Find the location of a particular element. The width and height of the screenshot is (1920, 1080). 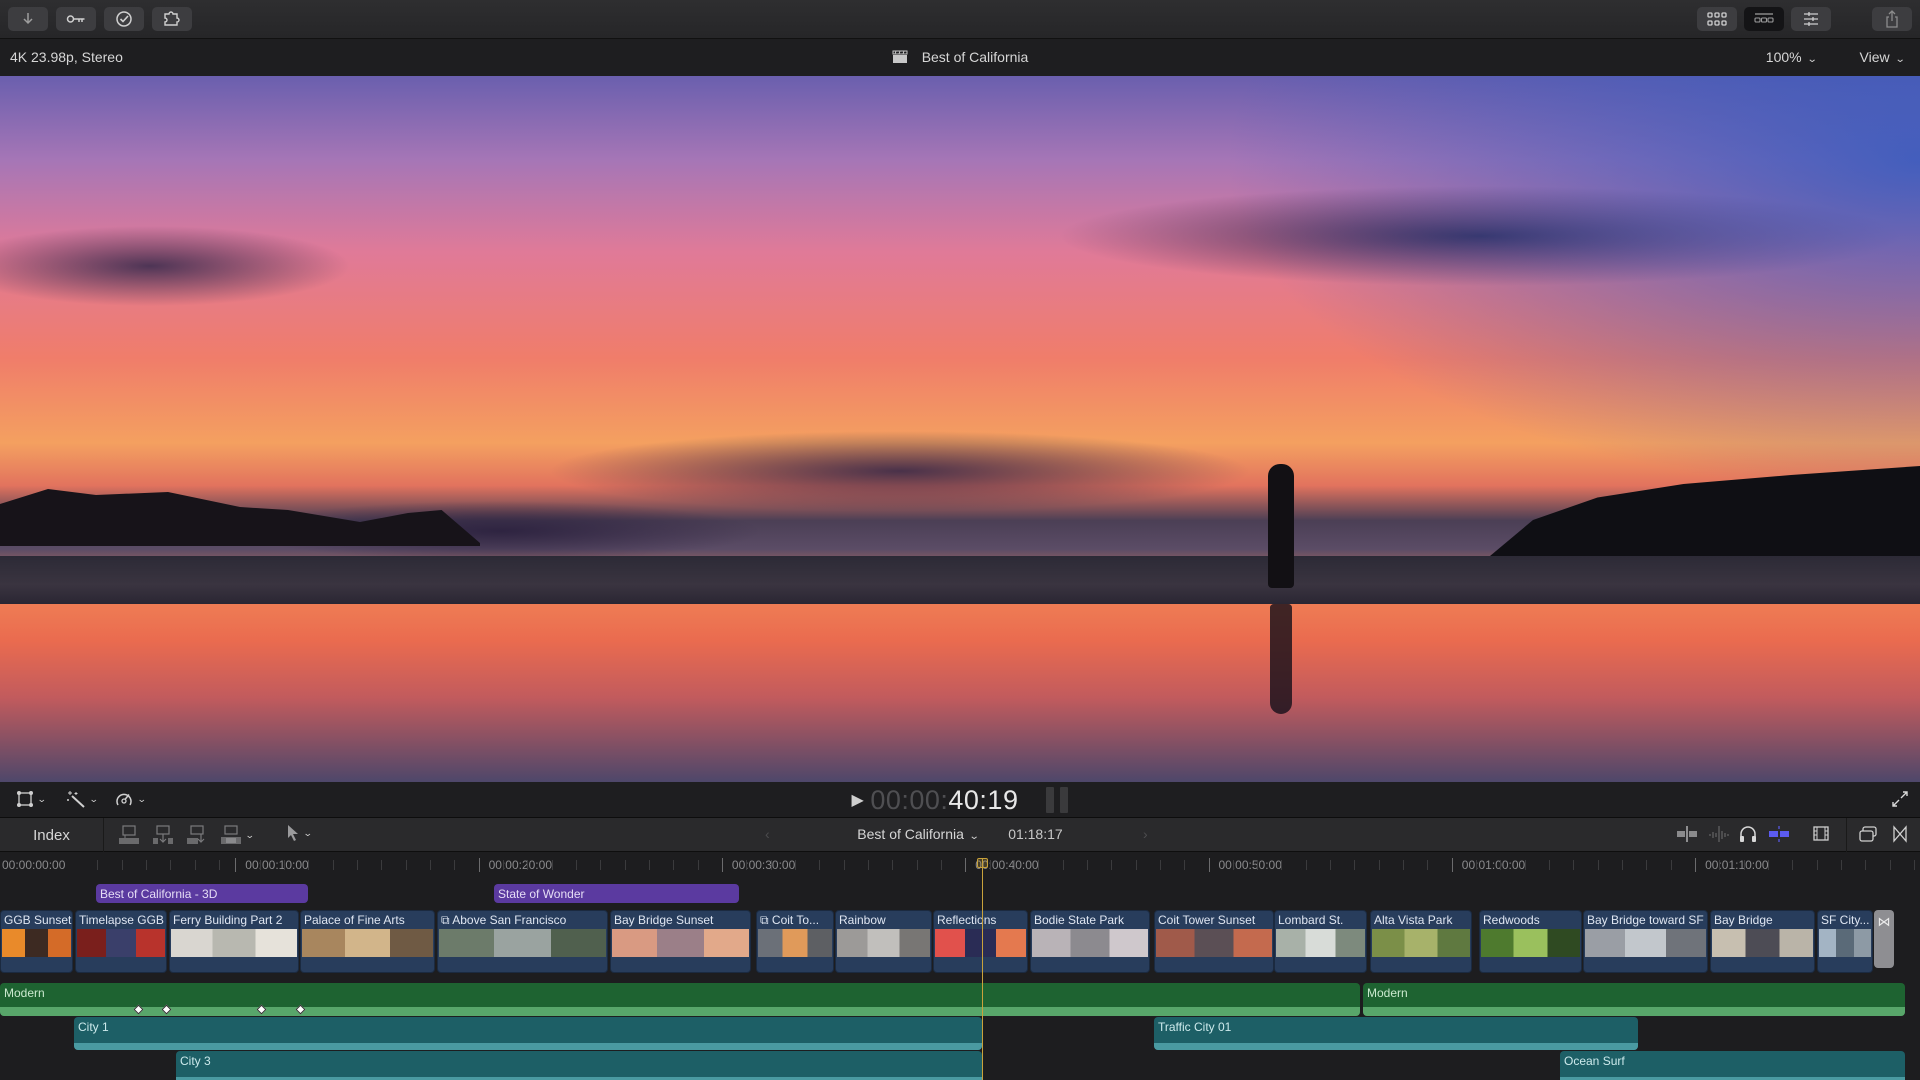

video-clip: Bay Bridge is located at coordinates (1762, 941).